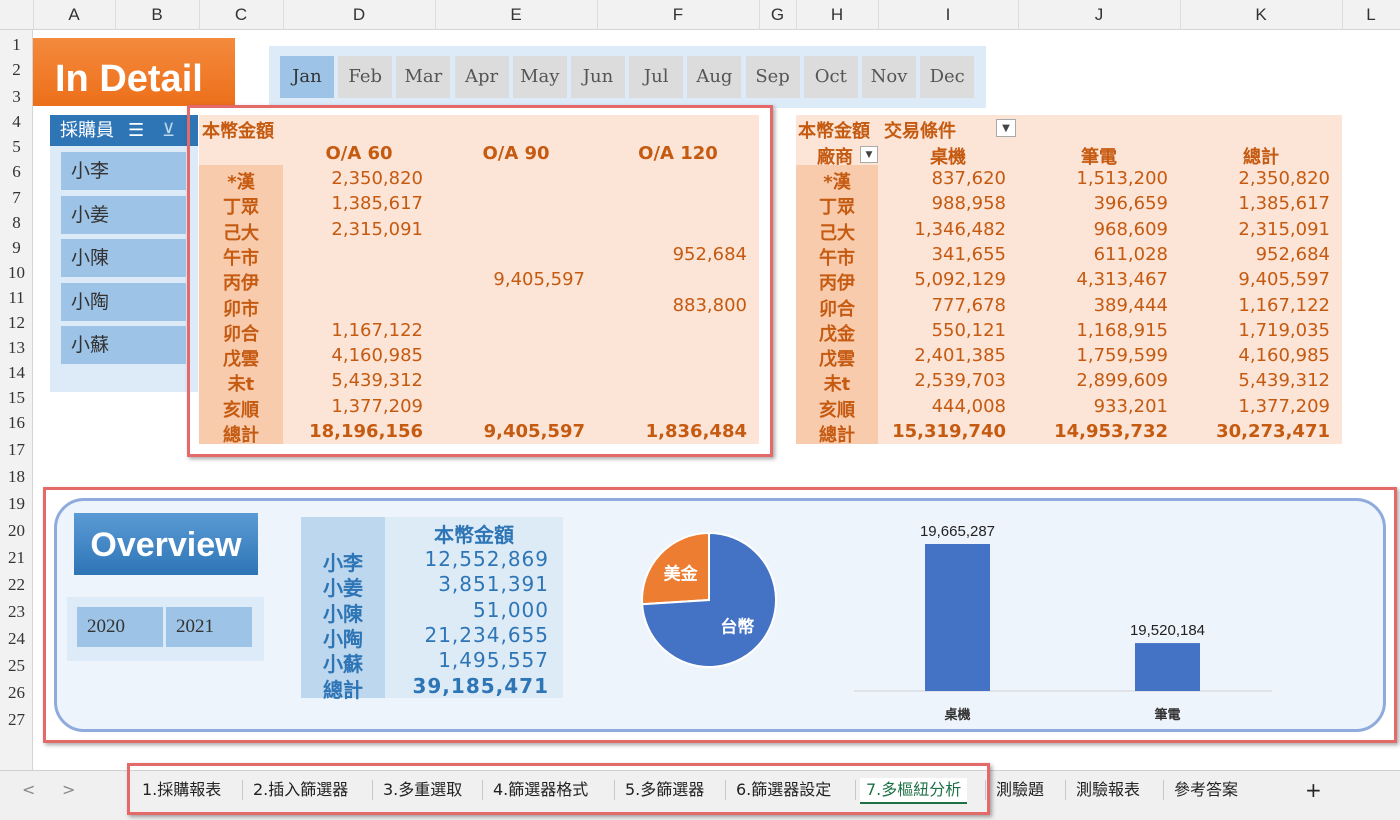 This screenshot has width=1400, height=820. I want to click on pivot2-row-label: 戊雲, so click(837, 358).